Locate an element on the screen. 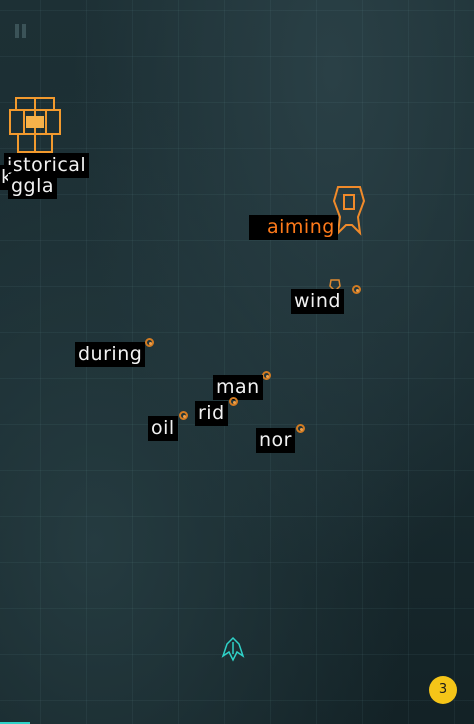 This screenshot has width=474, height=724. enemy-word: rid is located at coordinates (211, 413).